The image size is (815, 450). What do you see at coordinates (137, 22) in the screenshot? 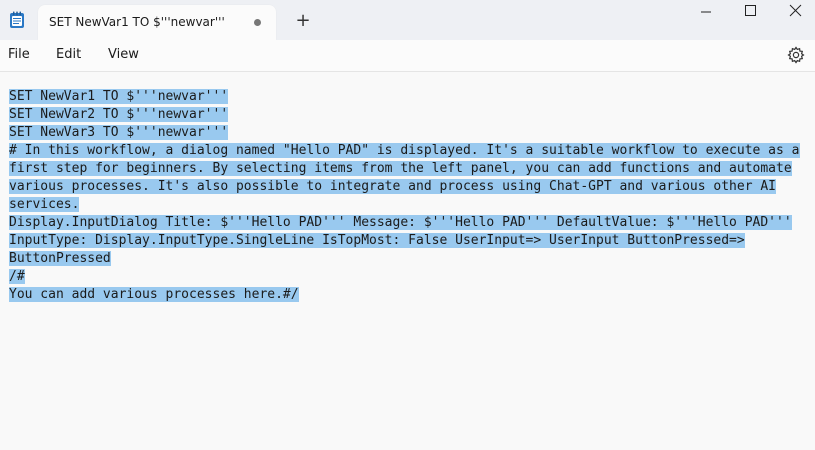
I see `tab-title: SET NewVar1 TO $'''newvar'''` at bounding box center [137, 22].